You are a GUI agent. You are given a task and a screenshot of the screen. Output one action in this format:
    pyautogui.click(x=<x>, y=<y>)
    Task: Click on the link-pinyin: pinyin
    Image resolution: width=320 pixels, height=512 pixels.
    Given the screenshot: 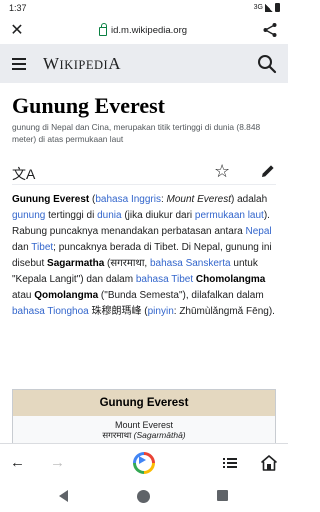 What is the action you would take?
    pyautogui.click(x=161, y=311)
    